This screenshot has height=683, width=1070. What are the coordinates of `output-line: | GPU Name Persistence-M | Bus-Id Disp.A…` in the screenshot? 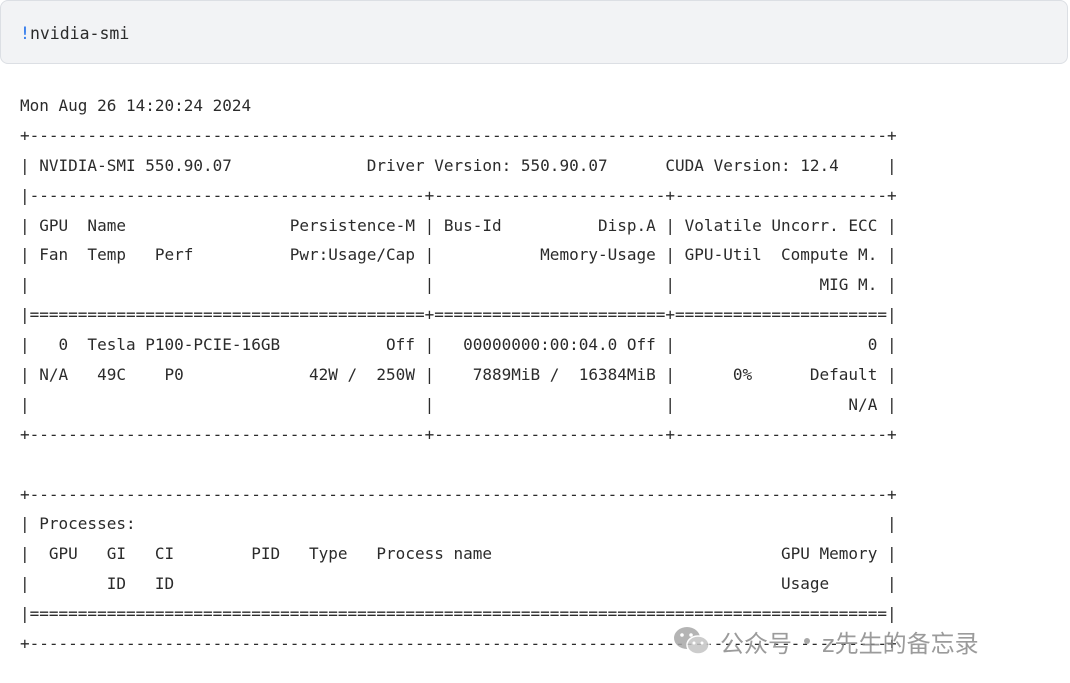 It's located at (458, 225).